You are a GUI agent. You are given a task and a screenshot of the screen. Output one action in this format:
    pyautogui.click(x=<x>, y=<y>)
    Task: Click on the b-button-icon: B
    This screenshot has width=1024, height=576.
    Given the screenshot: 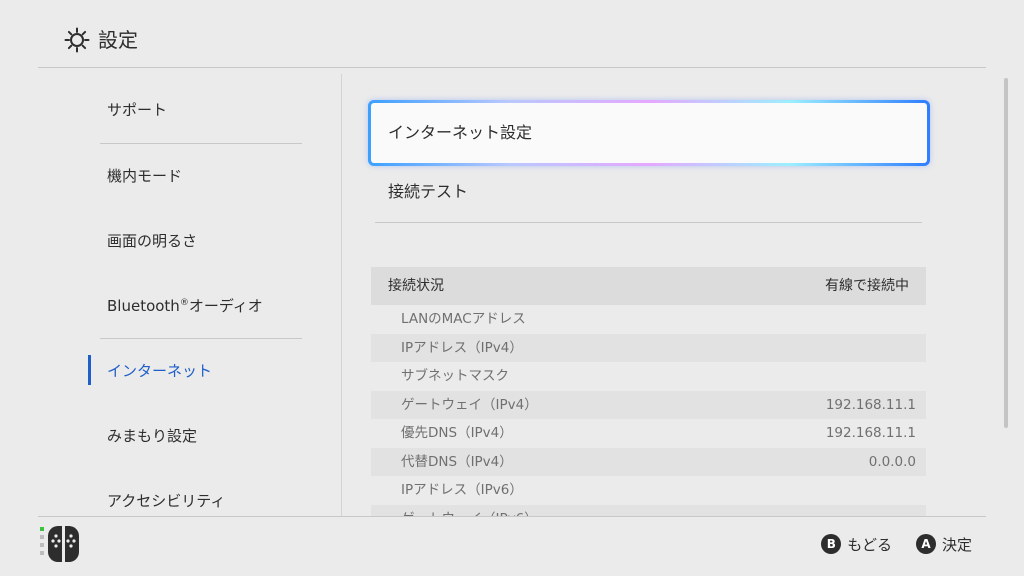 What is the action you would take?
    pyautogui.click(x=831, y=544)
    